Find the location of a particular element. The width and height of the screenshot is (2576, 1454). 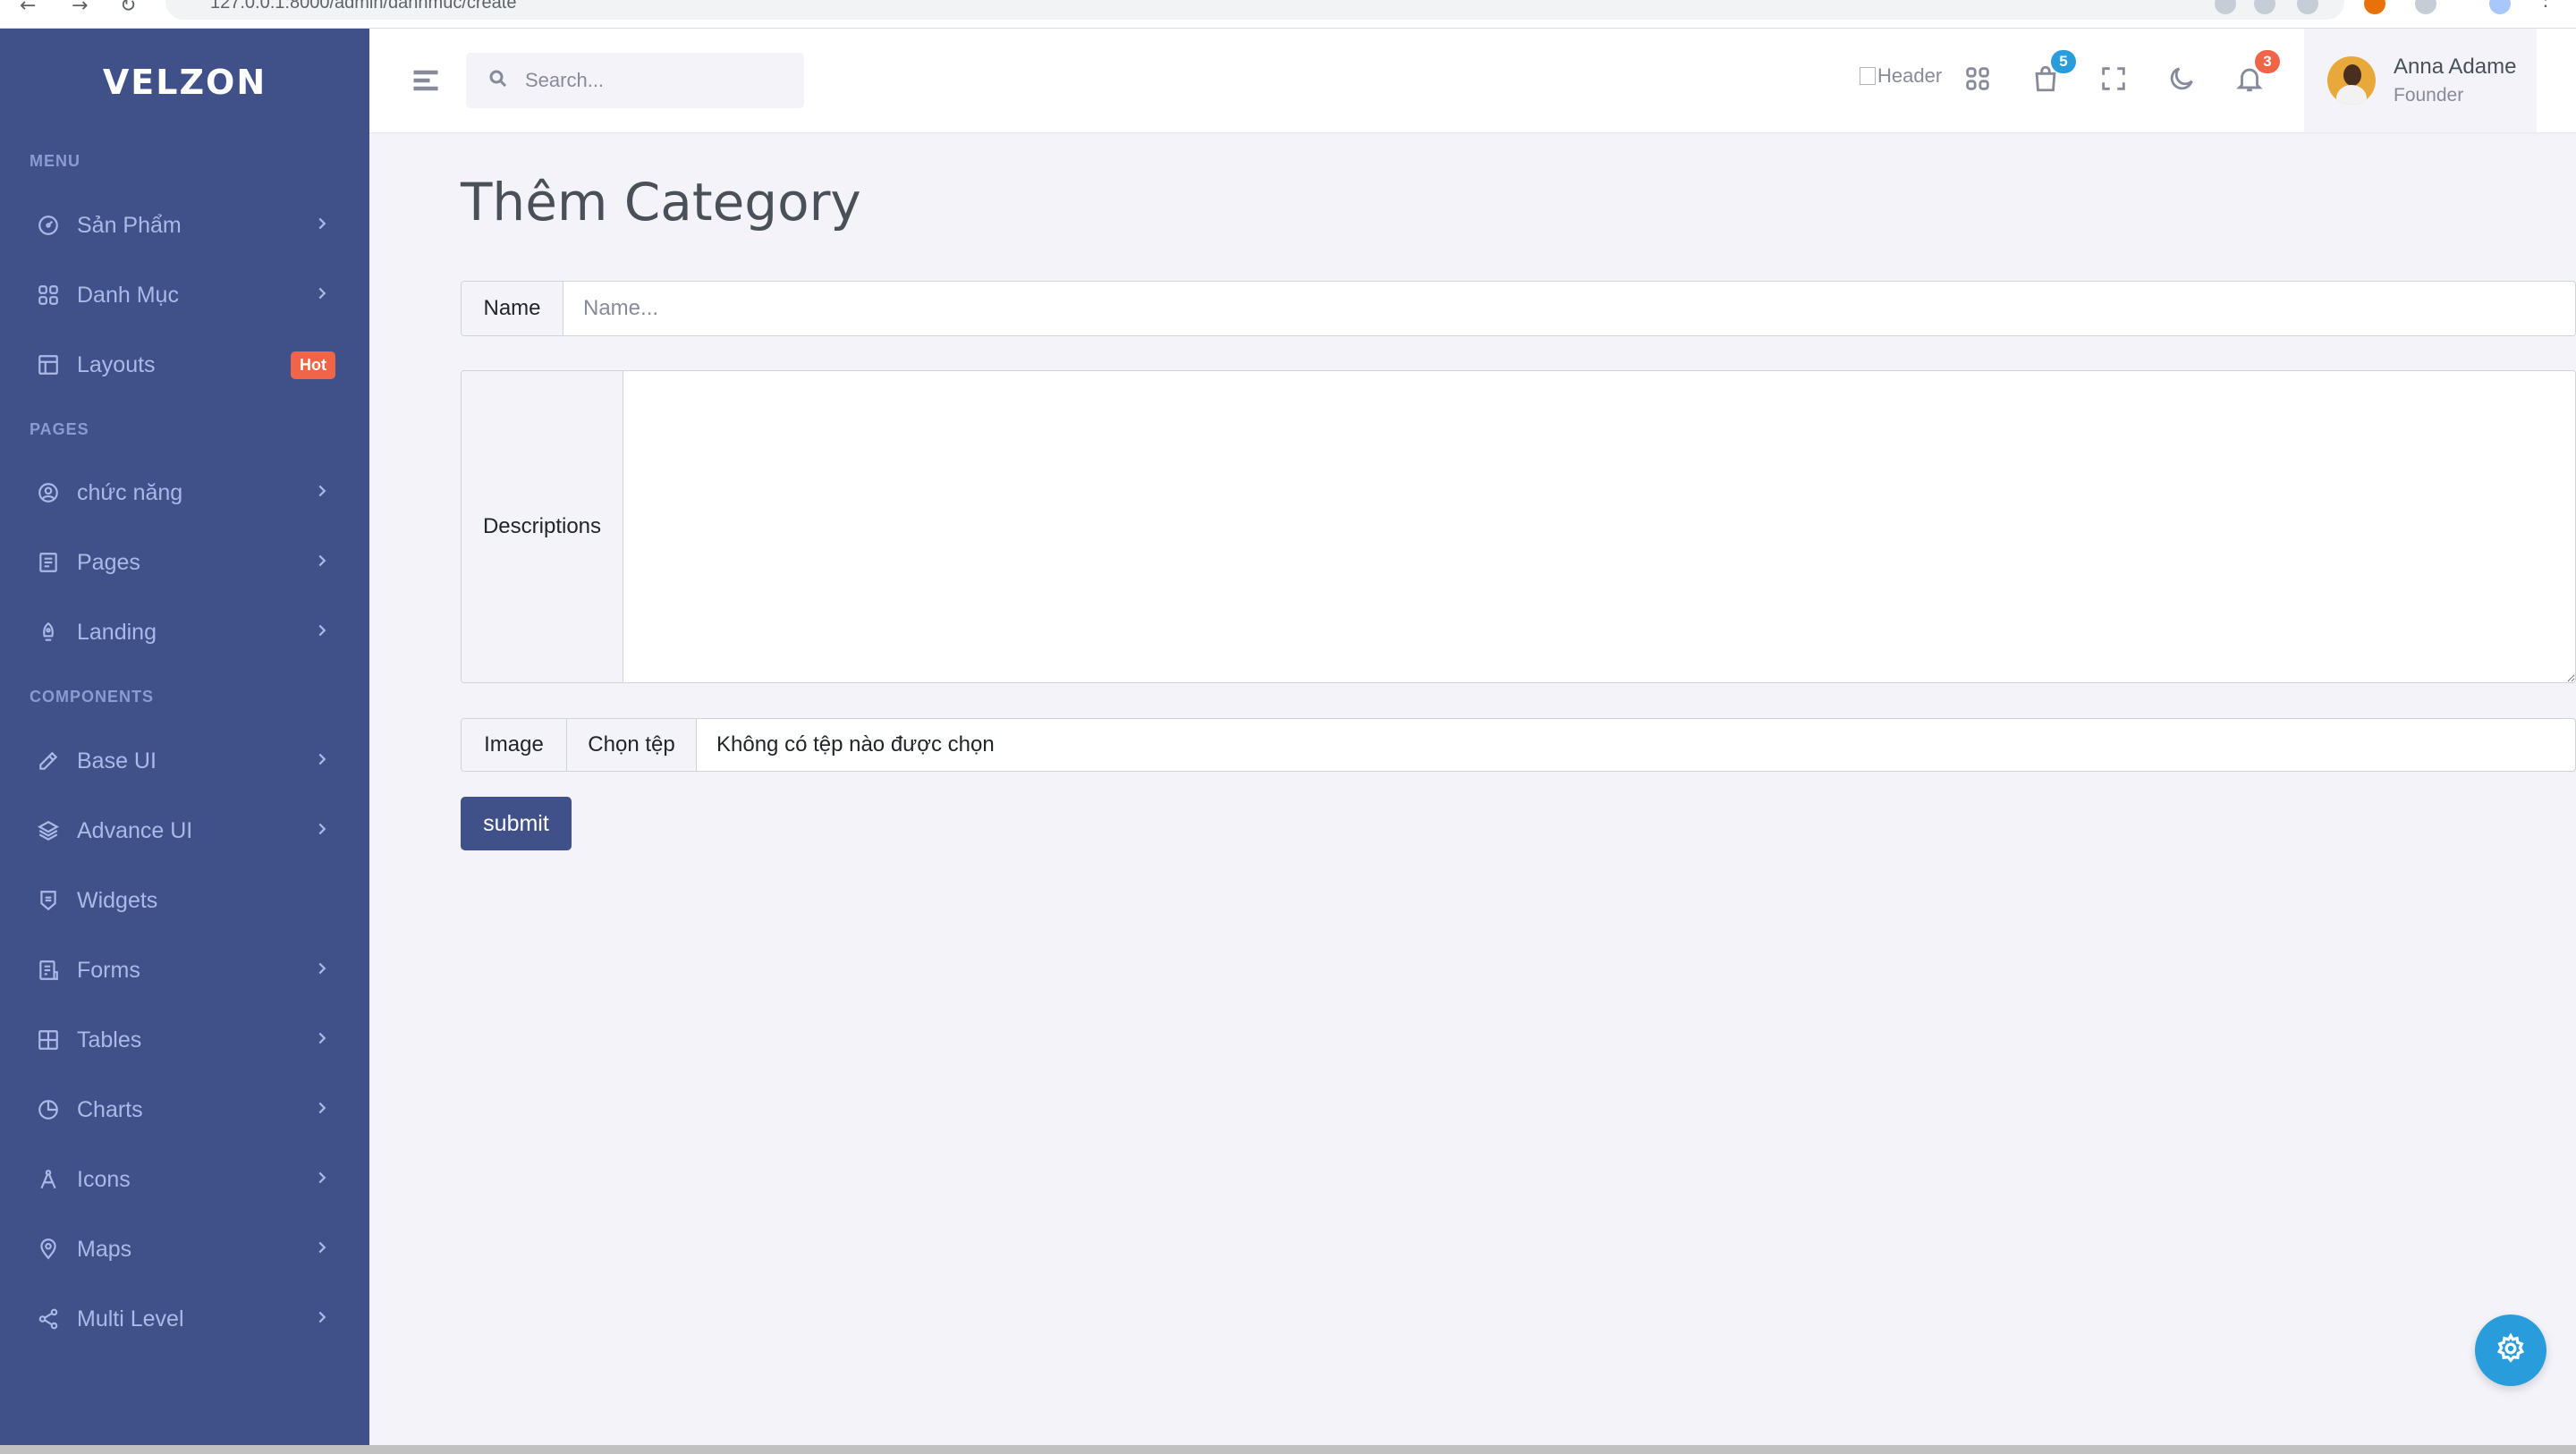

sidebar-item-label: Widgets is located at coordinates (117, 900).